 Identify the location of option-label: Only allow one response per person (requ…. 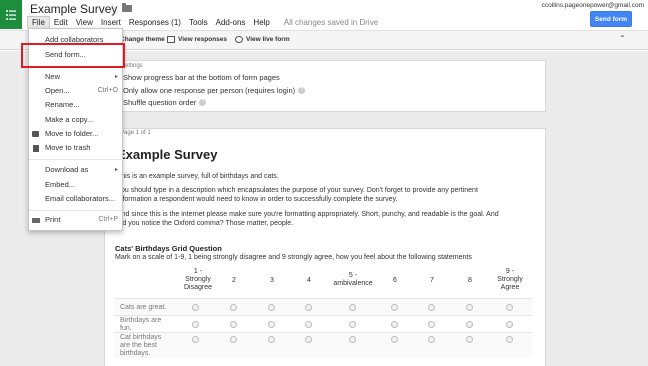
(209, 90).